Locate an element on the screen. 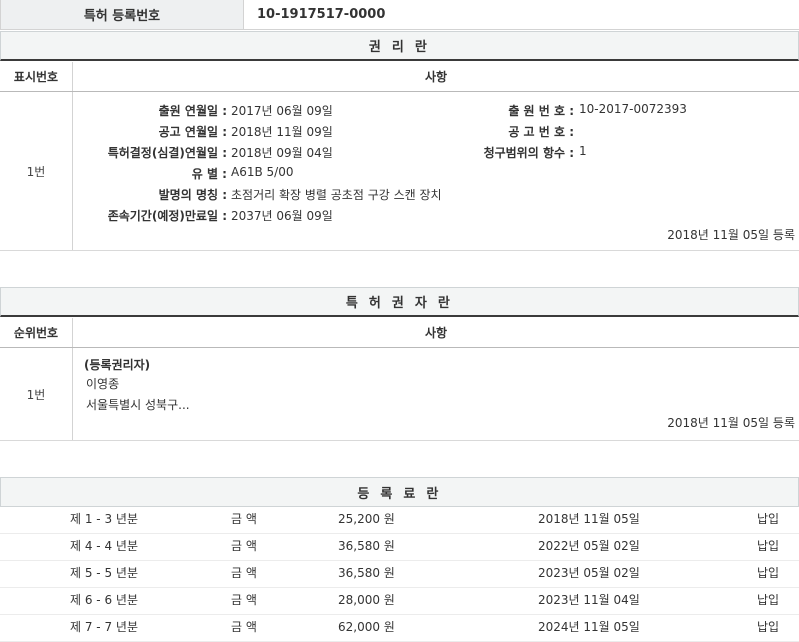  fee-row: 제 1 - 3 년분 금 액 25,200 원 2018년 11월 05일 납입 is located at coordinates (399, 520).